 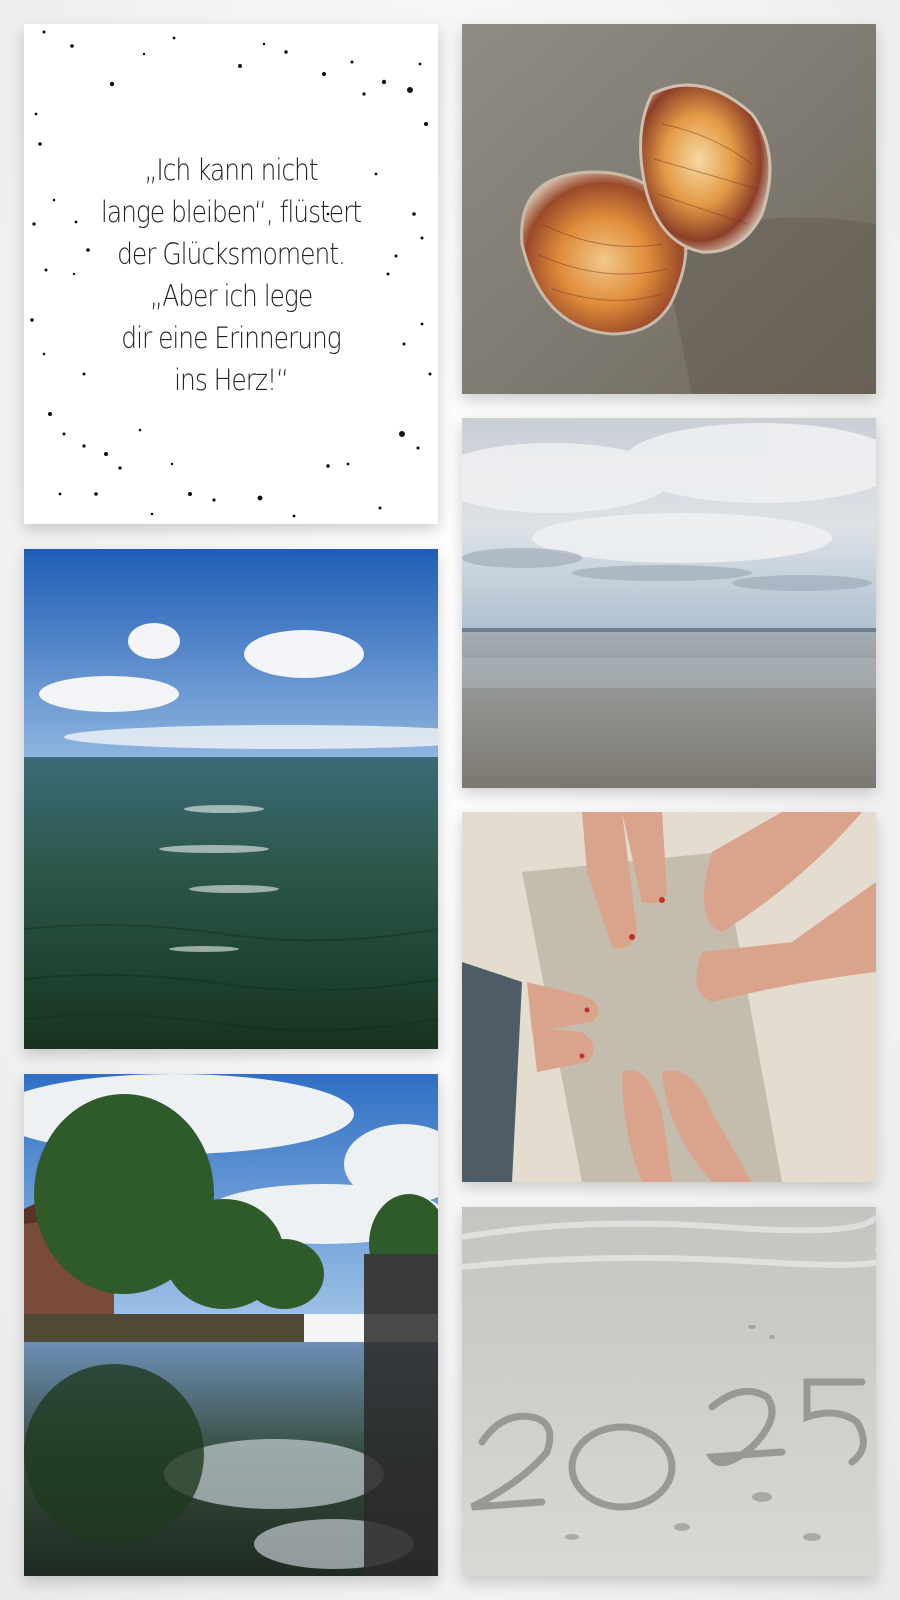 I want to click on feet-photo, so click(x=669, y=997).